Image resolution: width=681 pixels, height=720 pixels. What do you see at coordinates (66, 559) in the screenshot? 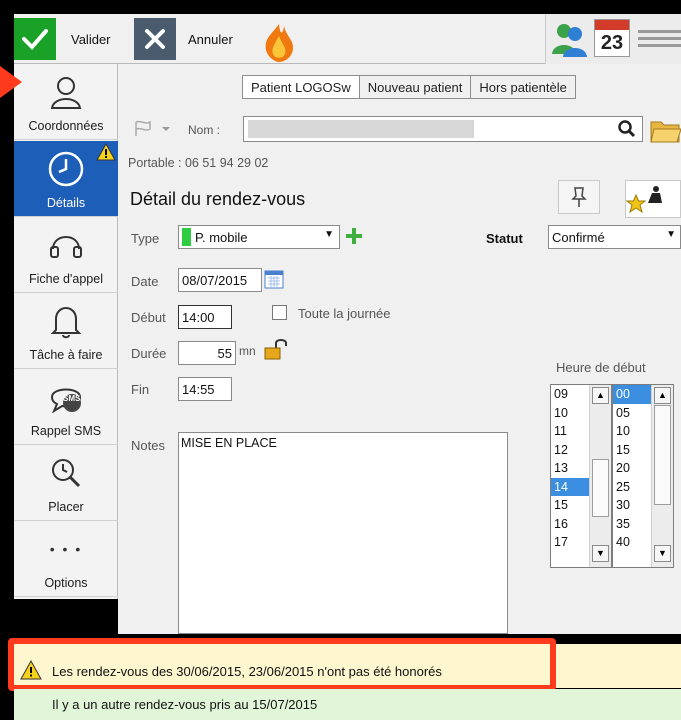
I see `sidebar-item-options: • • • Options` at bounding box center [66, 559].